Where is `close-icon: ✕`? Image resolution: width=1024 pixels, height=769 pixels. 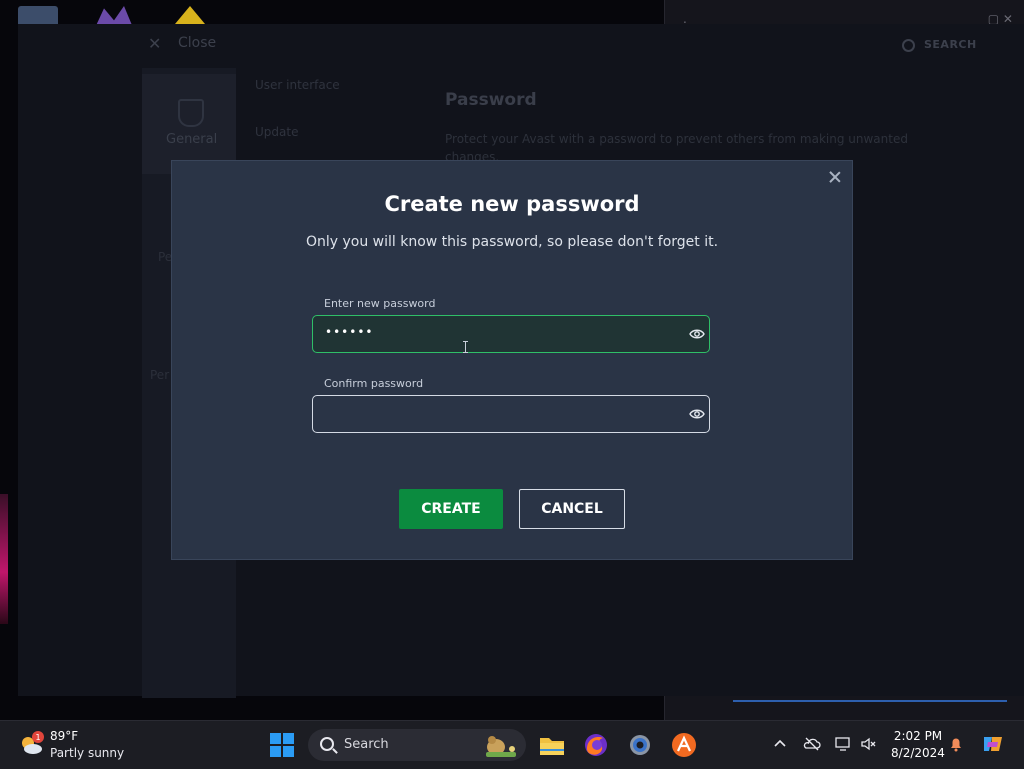 close-icon: ✕ is located at coordinates (154, 43).